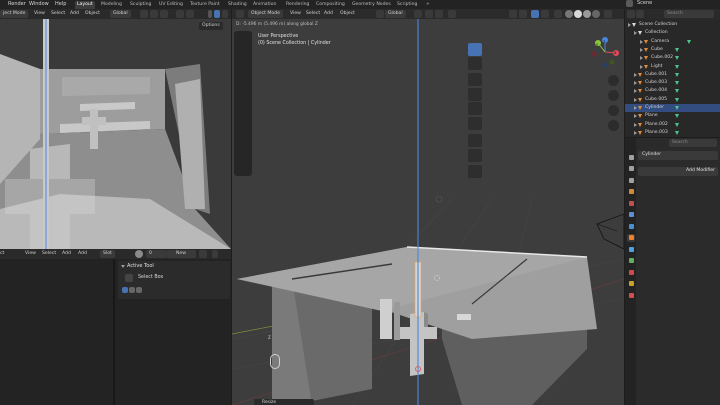  Describe the element at coordinates (631, 249) in the screenshot. I see `particles-tab-icon` at that location.